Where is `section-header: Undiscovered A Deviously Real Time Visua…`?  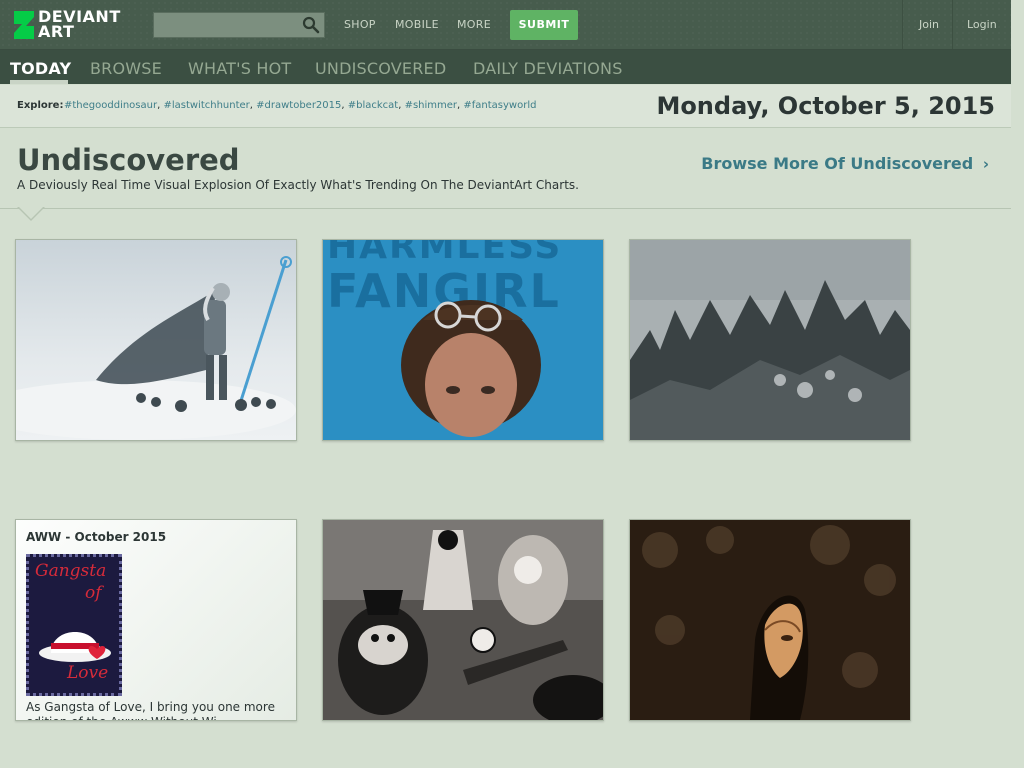 section-header: Undiscovered A Deviously Real Time Visua… is located at coordinates (505, 168).